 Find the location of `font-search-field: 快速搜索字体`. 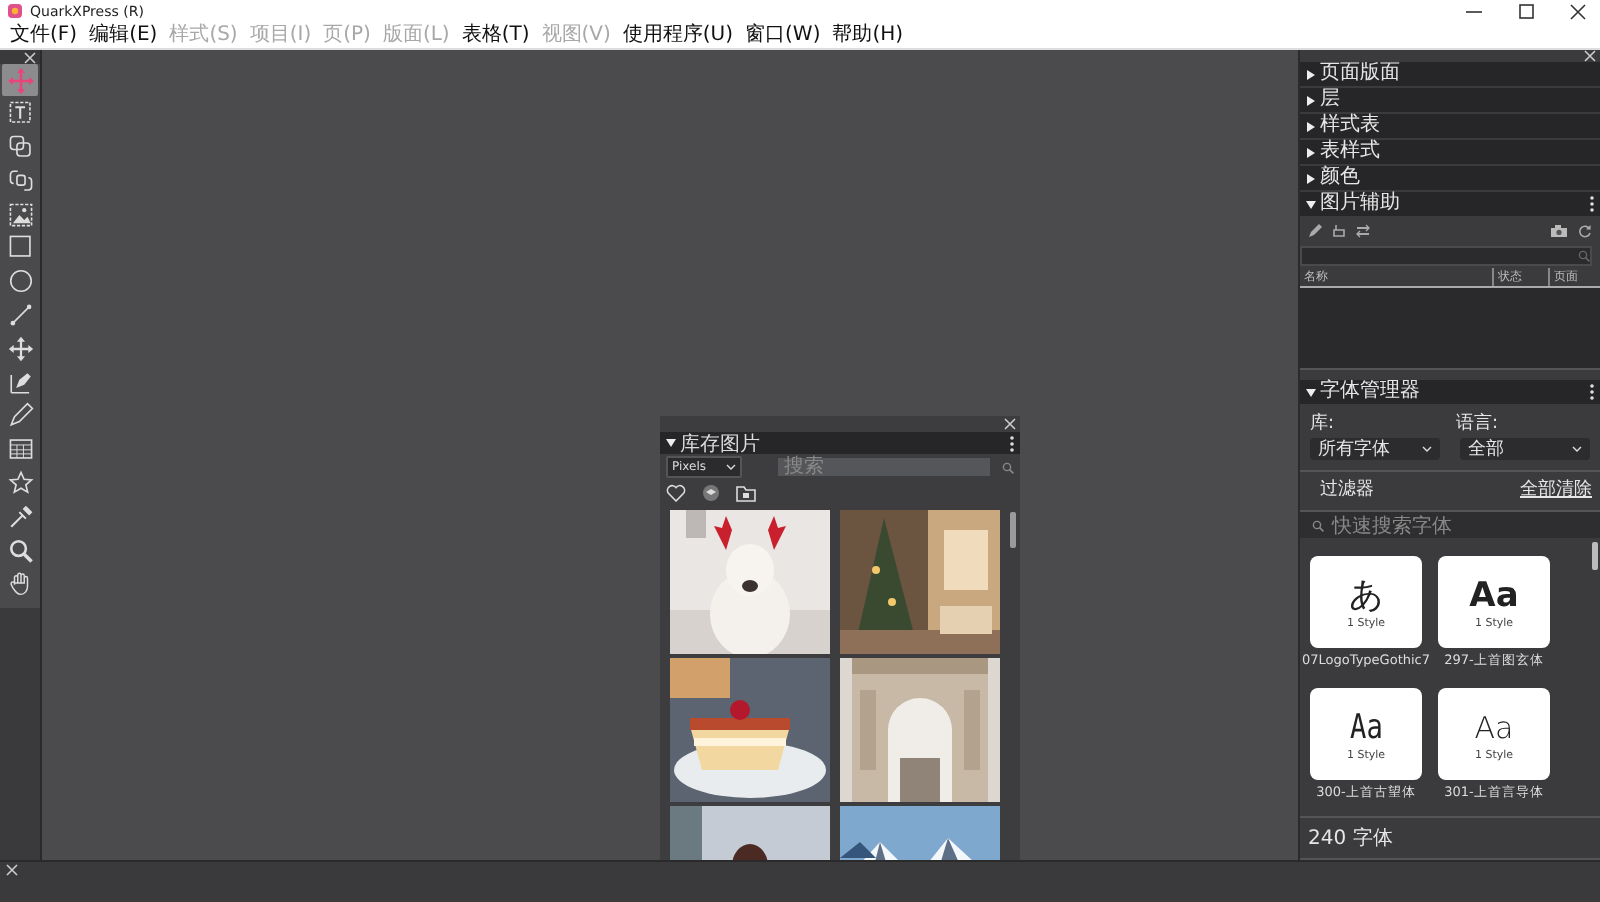

font-search-field: 快速搜索字体 is located at coordinates (1450, 524).